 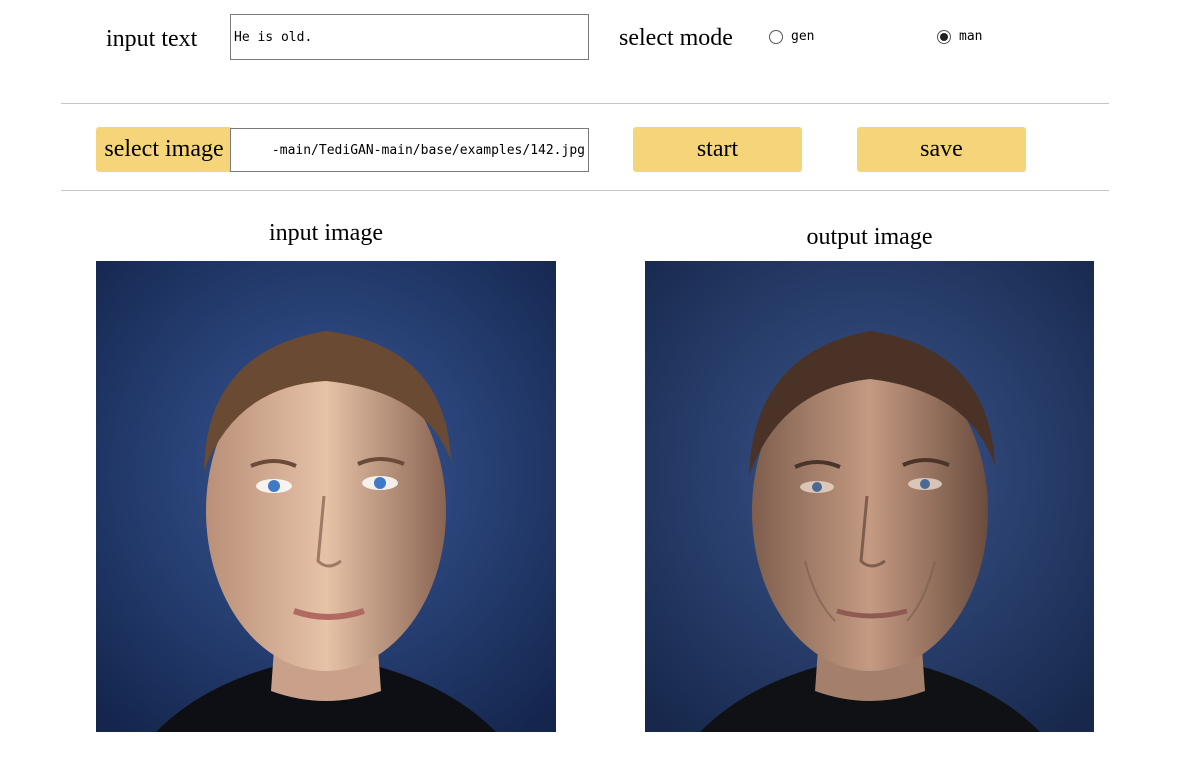 I want to click on select-mode-label: select mode, so click(x=676, y=38).